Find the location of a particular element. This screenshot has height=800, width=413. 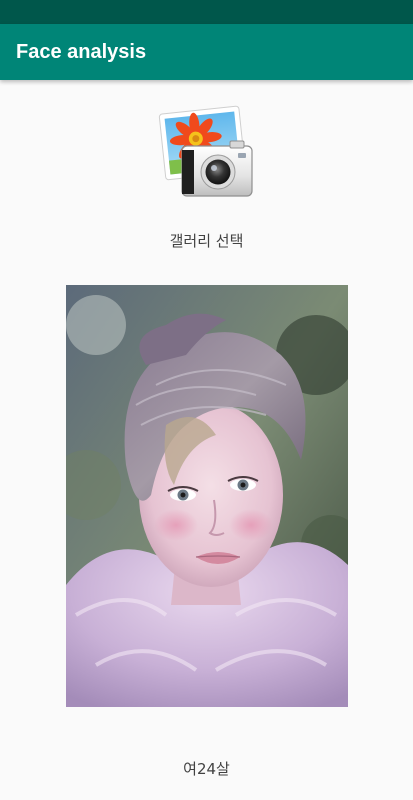

gallery-select-label: 갤러리 선택 is located at coordinates (206, 241).